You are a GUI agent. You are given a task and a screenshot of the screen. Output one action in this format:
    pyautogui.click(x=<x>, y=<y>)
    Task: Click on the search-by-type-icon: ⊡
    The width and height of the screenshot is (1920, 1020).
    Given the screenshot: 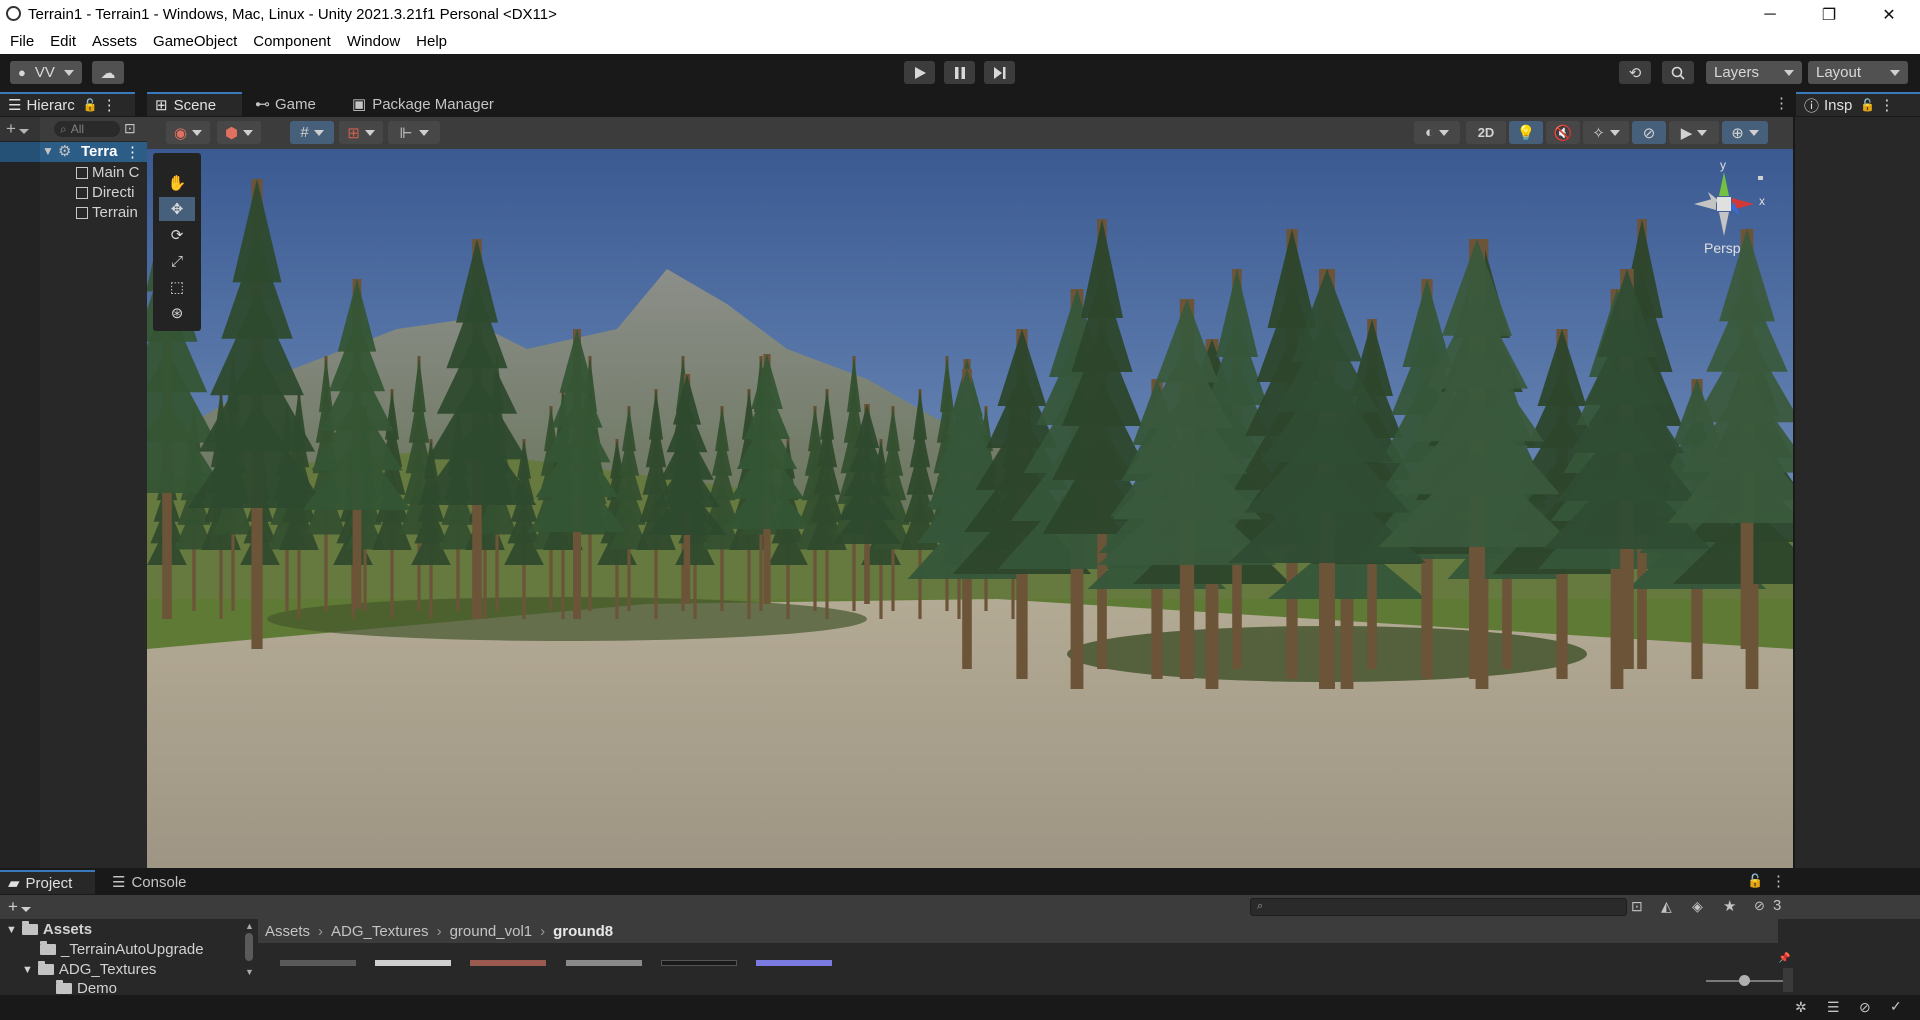 What is the action you would take?
    pyautogui.click(x=1637, y=906)
    